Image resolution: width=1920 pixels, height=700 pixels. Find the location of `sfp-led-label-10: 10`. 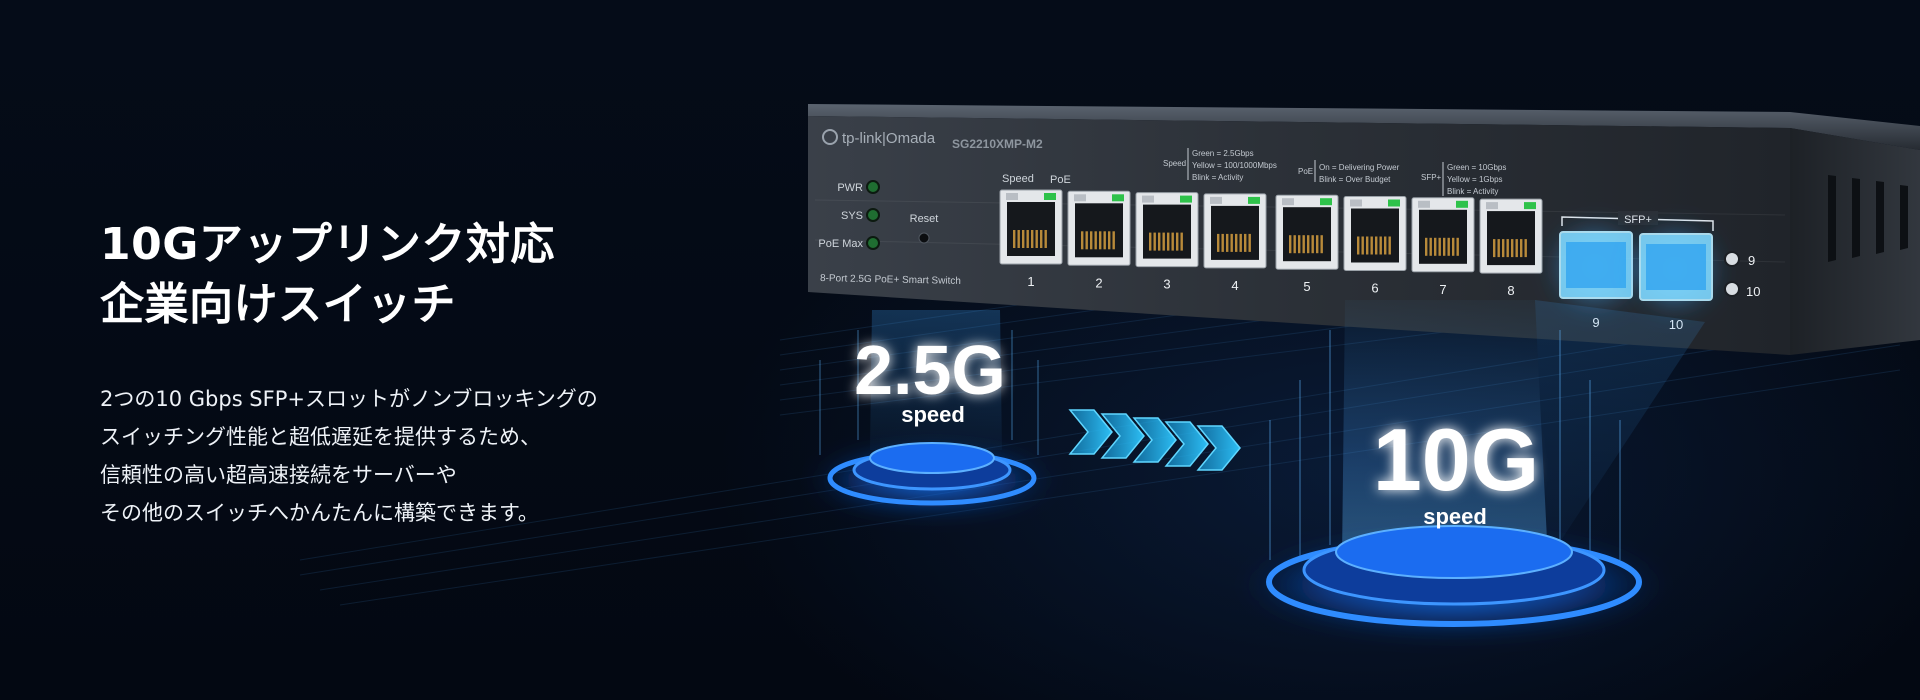

sfp-led-label-10: 10 is located at coordinates (1753, 291).